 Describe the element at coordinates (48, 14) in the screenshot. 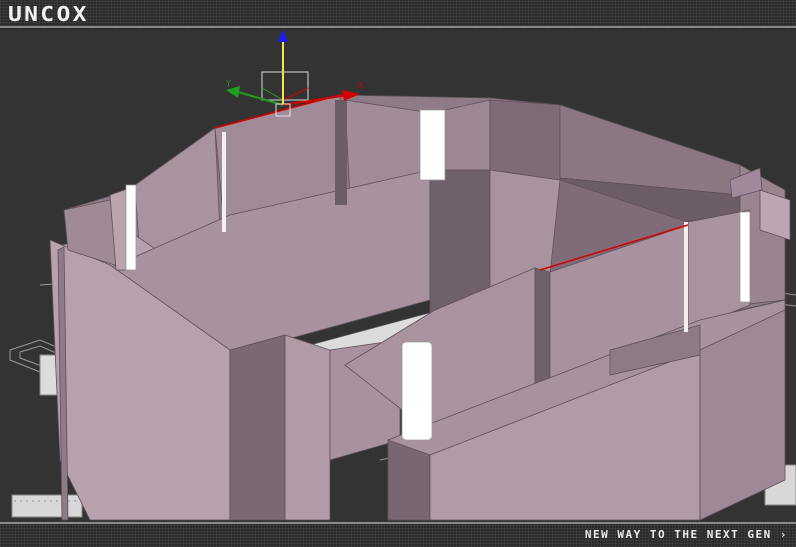

I see `brand-logo: UNCOX` at that location.